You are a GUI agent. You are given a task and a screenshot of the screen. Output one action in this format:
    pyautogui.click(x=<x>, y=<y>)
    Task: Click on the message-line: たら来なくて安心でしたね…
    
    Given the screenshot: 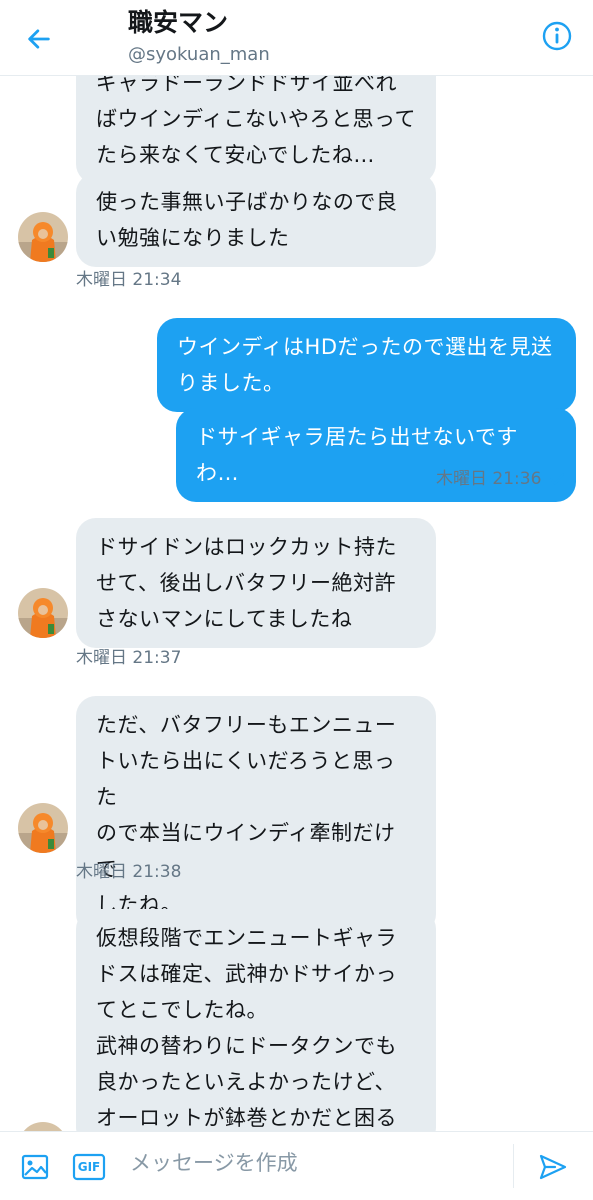 What is the action you would take?
    pyautogui.click(x=235, y=155)
    